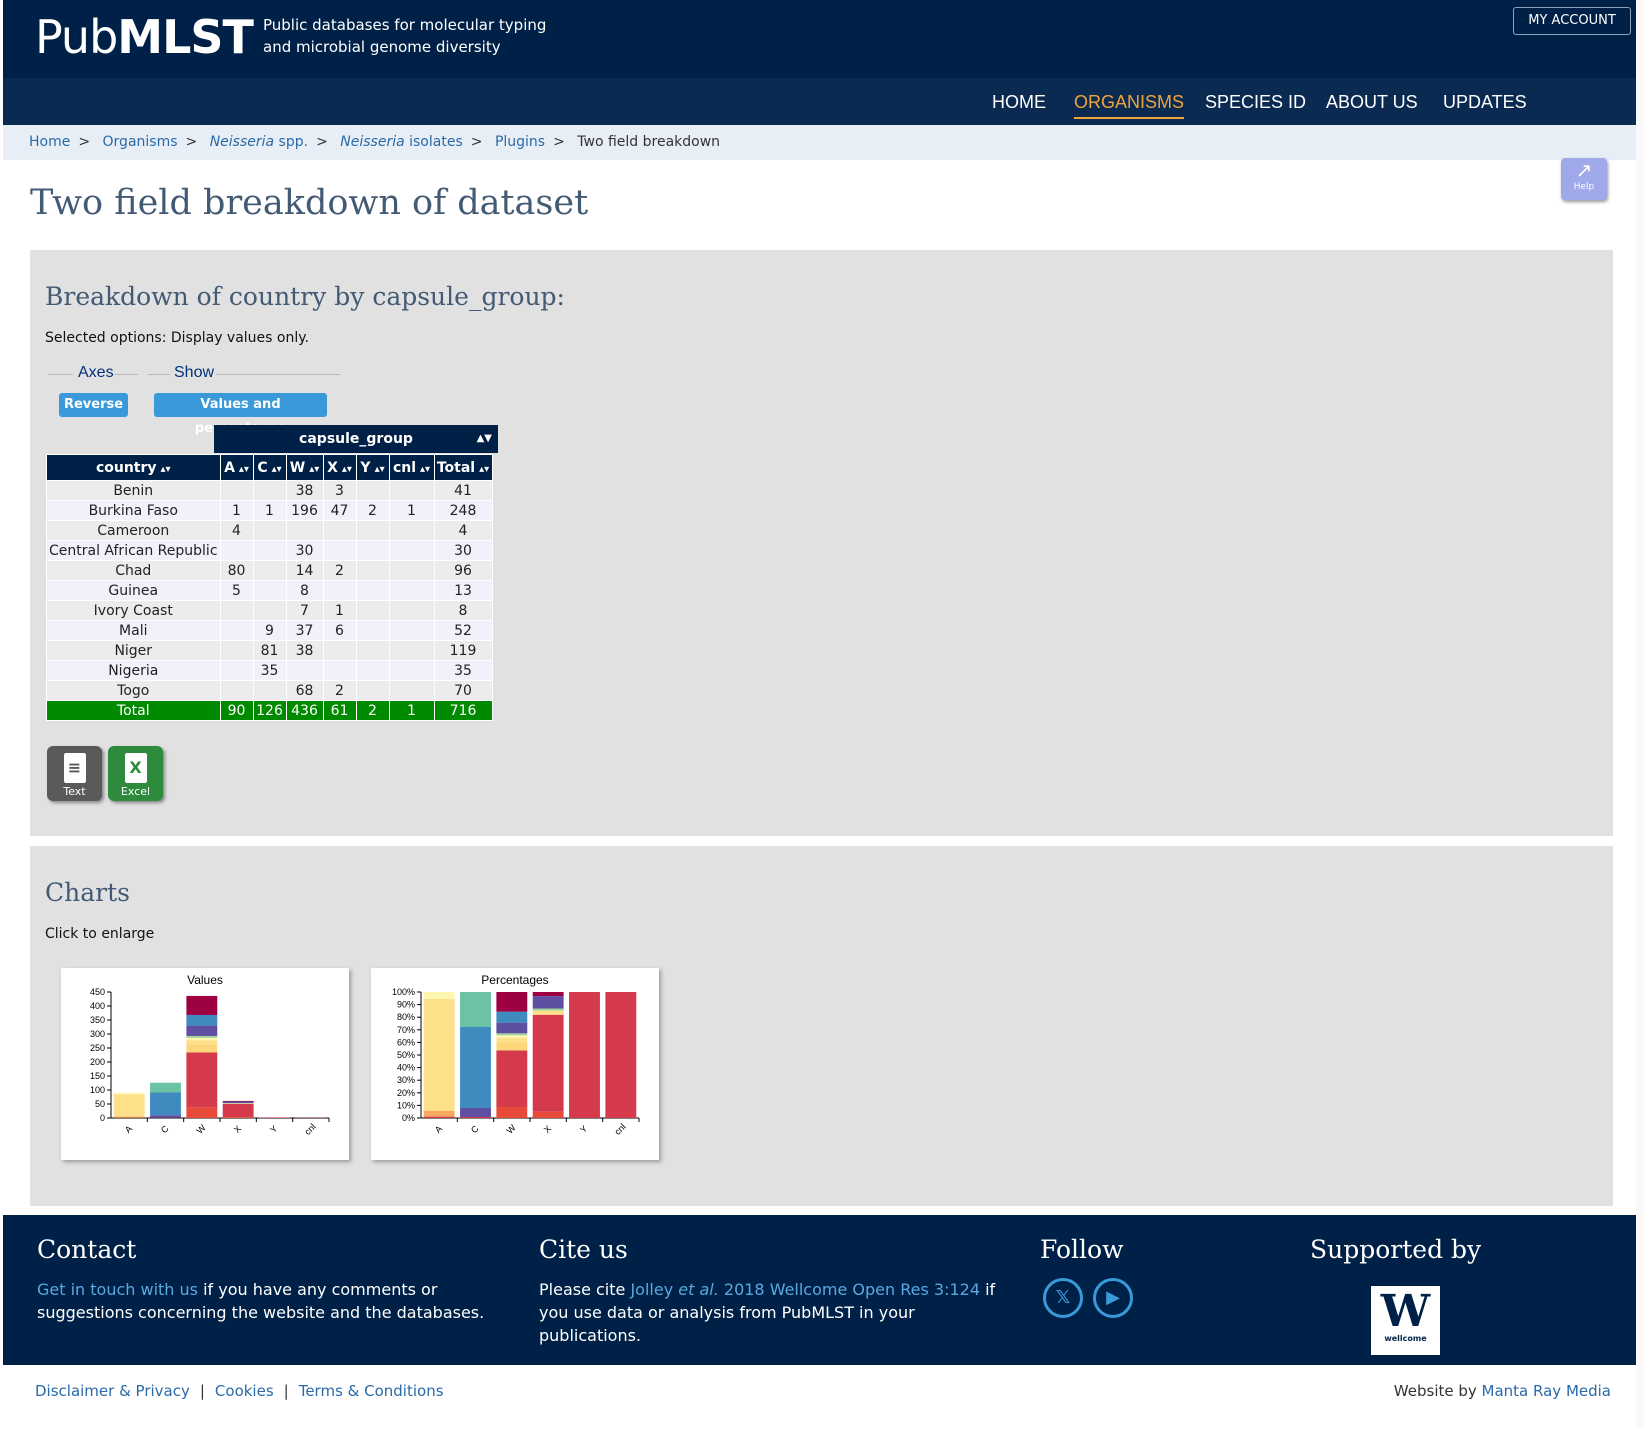  I want to click on col-w: W ▴▾, so click(304, 467).